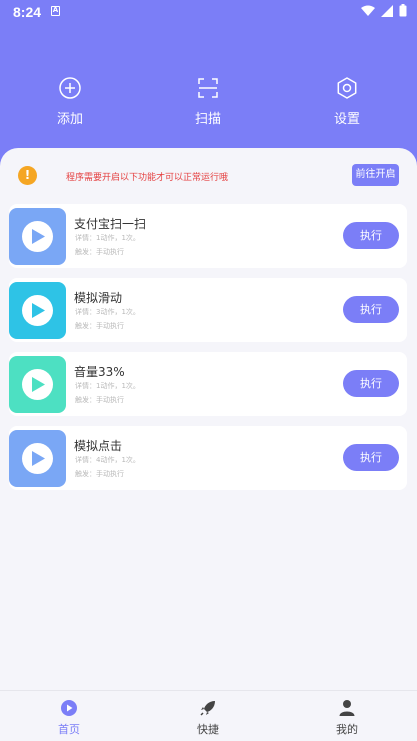  What do you see at coordinates (207, 119) in the screenshot?
I see `scan-label: 扫描` at bounding box center [207, 119].